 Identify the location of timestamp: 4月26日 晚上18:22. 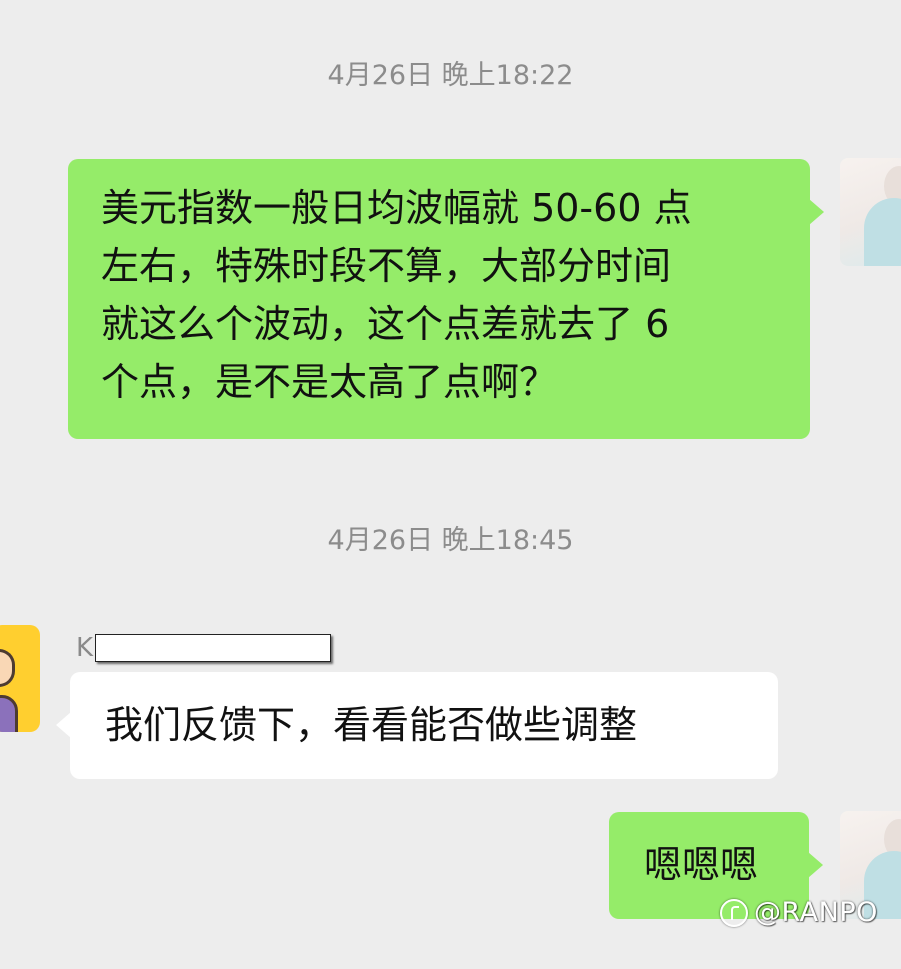
(450, 75).